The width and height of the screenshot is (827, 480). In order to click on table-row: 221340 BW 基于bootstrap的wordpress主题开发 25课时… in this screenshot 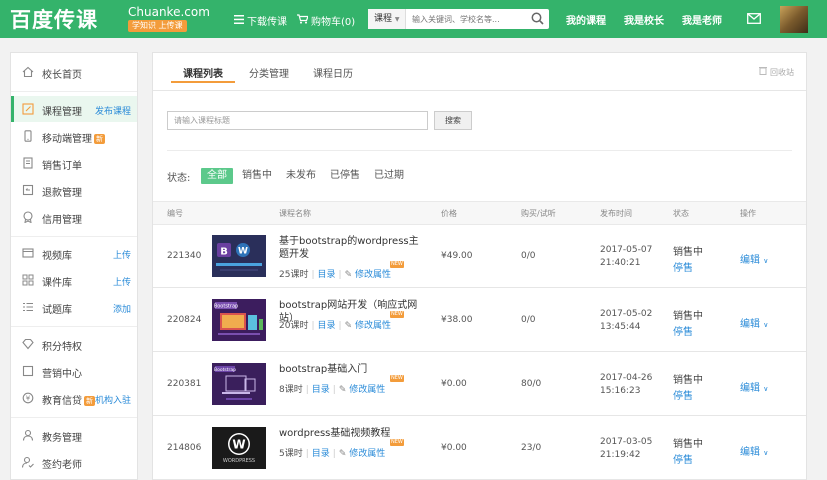, I will do `click(479, 256)`.